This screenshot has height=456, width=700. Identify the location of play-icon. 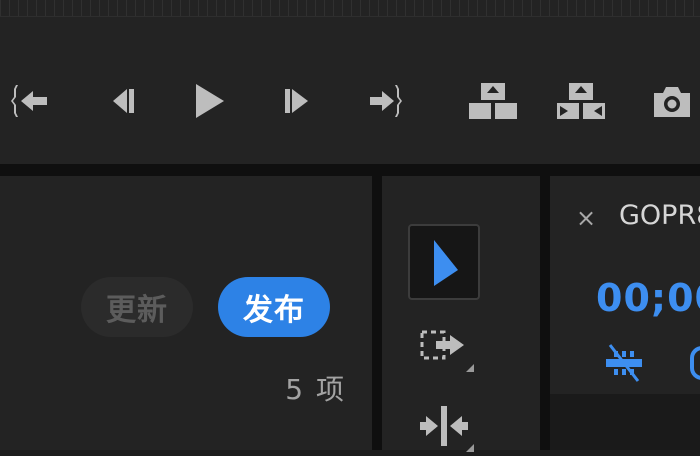
(210, 101).